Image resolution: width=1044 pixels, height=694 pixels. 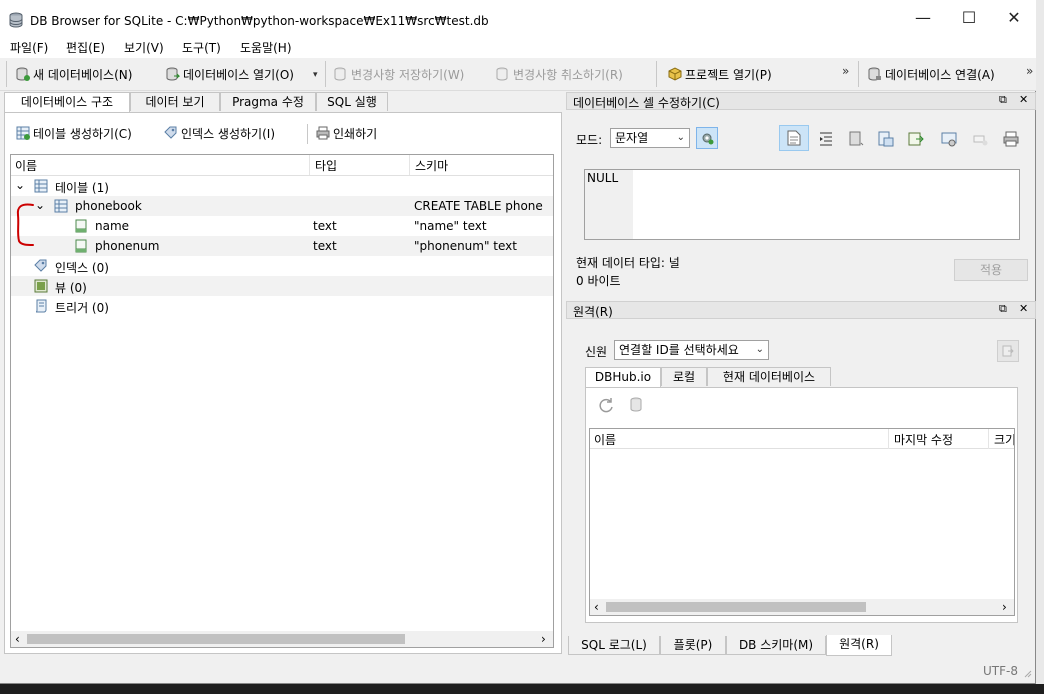 I want to click on open-database-button: 데이터베이스 열기(O), so click(x=230, y=74).